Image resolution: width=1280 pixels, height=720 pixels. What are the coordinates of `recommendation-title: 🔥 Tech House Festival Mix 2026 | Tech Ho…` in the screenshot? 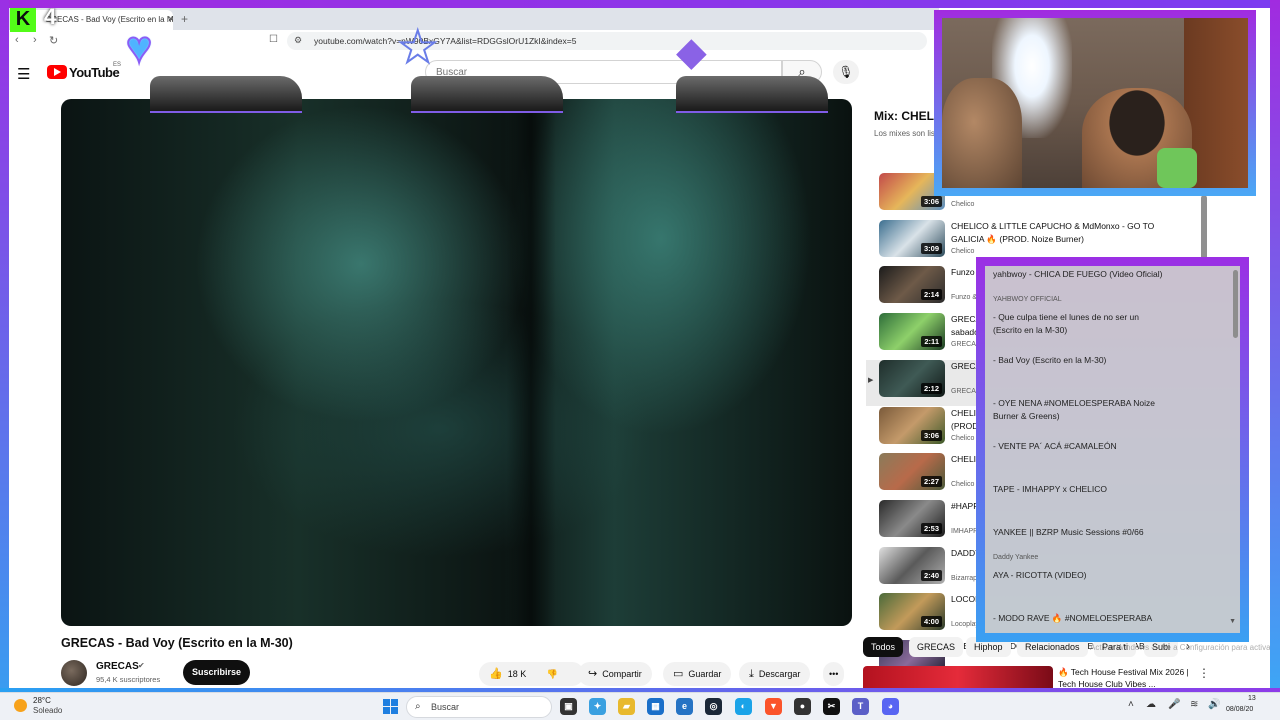 It's located at (1128, 678).